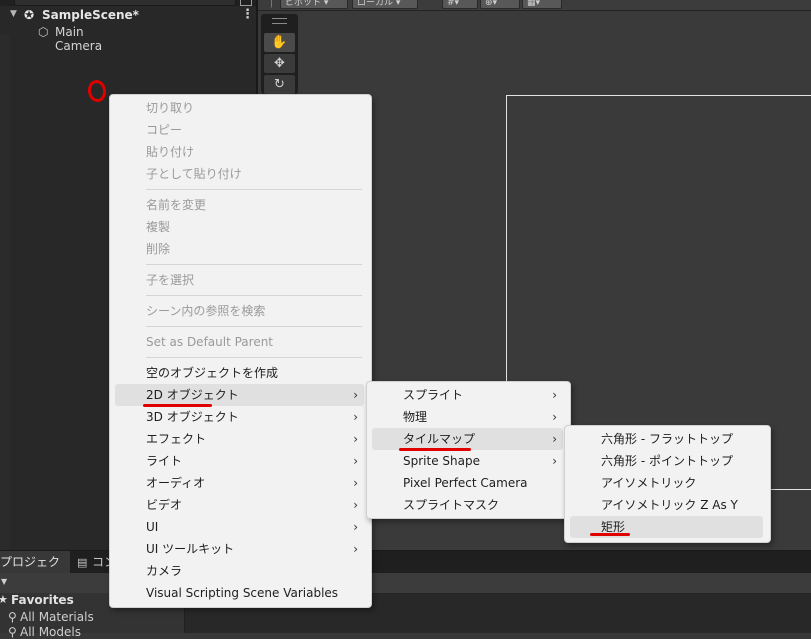 Image resolution: width=811 pixels, height=639 pixels. What do you see at coordinates (239, 593) in the screenshot?
I see `menu-item-visual-scripting-scene-variables: Visual Scripting Scene Variables` at bounding box center [239, 593].